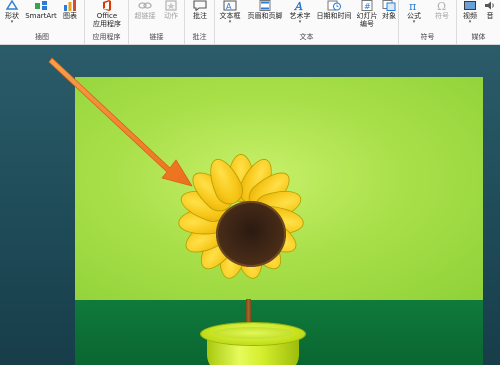  I want to click on group-links: 超链接 动作 链接, so click(157, 22).